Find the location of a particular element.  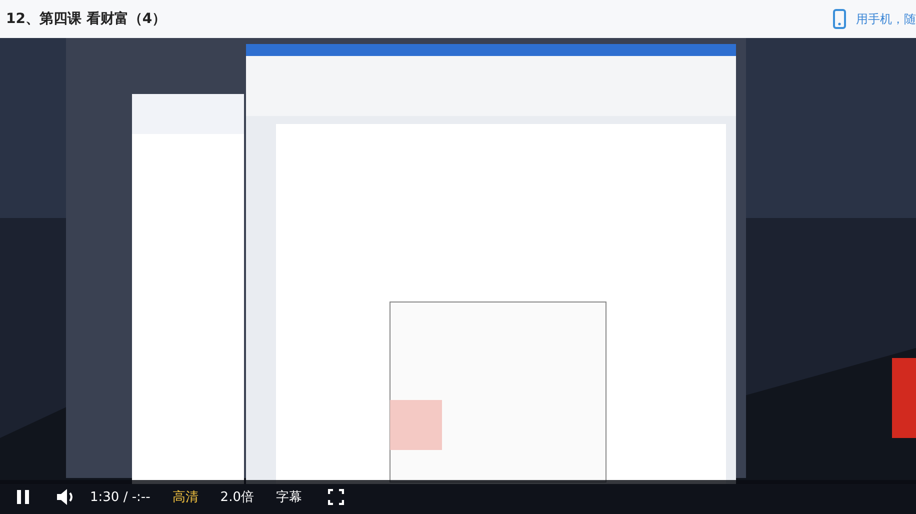

fullscreen-icon is located at coordinates (336, 497).